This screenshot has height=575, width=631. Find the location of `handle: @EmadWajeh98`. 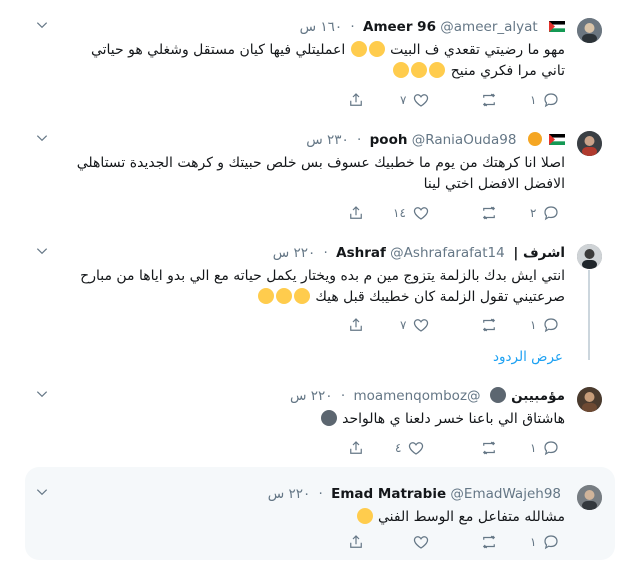

handle: @EmadWajeh98 is located at coordinates (505, 494).